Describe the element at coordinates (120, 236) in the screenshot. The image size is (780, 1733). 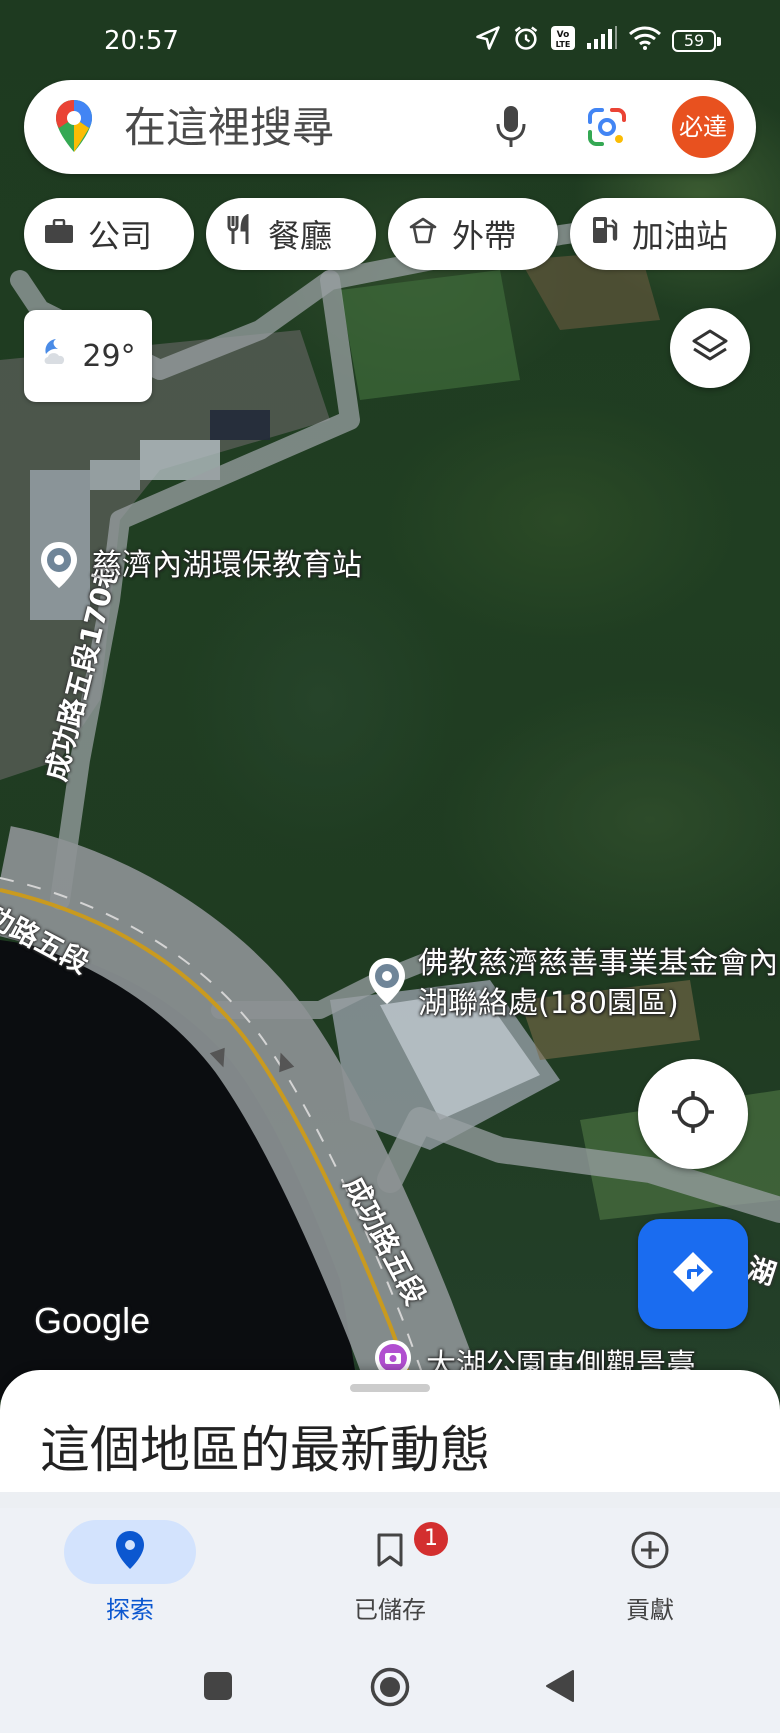
I see `chip-label: 公司` at that location.